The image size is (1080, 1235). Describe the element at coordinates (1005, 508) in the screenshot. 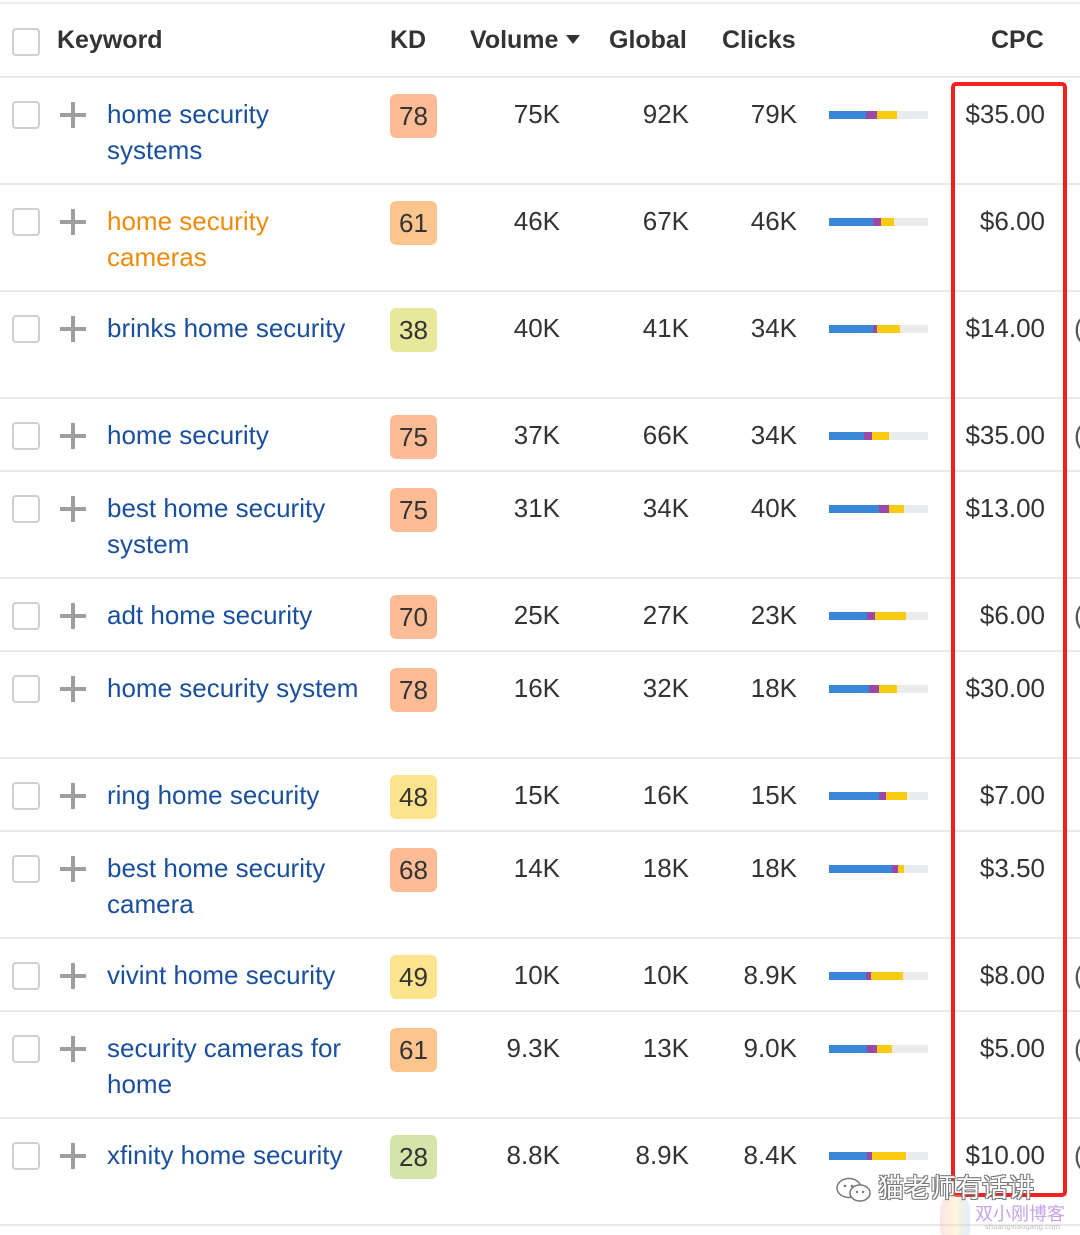

I see `cpc-value: $13.00` at that location.